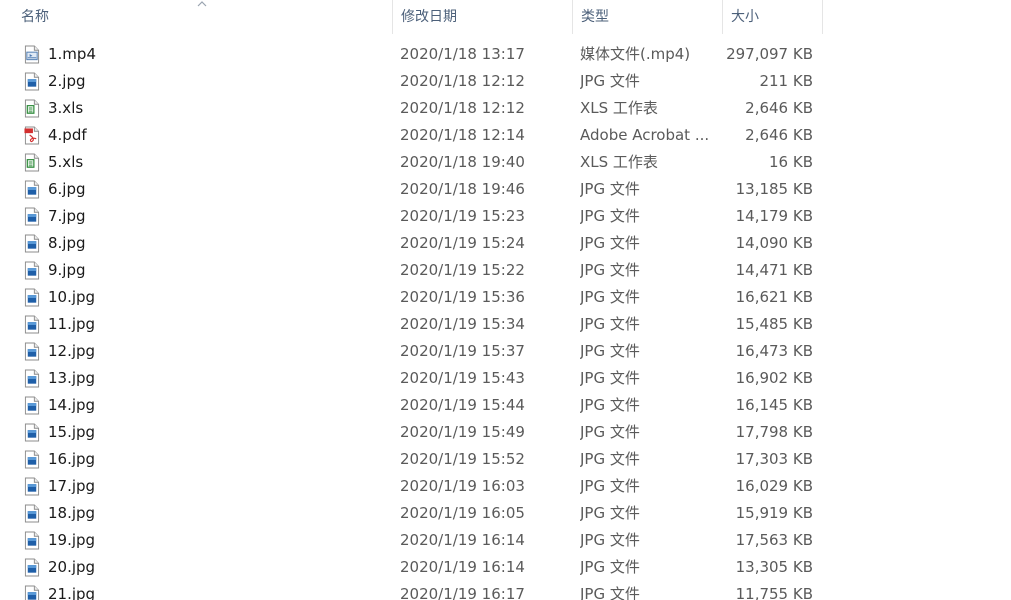  I want to click on file-row: 17.jpg 2020/1/19 16:03 JPG 文件 16,029 KB, so click(411, 486).